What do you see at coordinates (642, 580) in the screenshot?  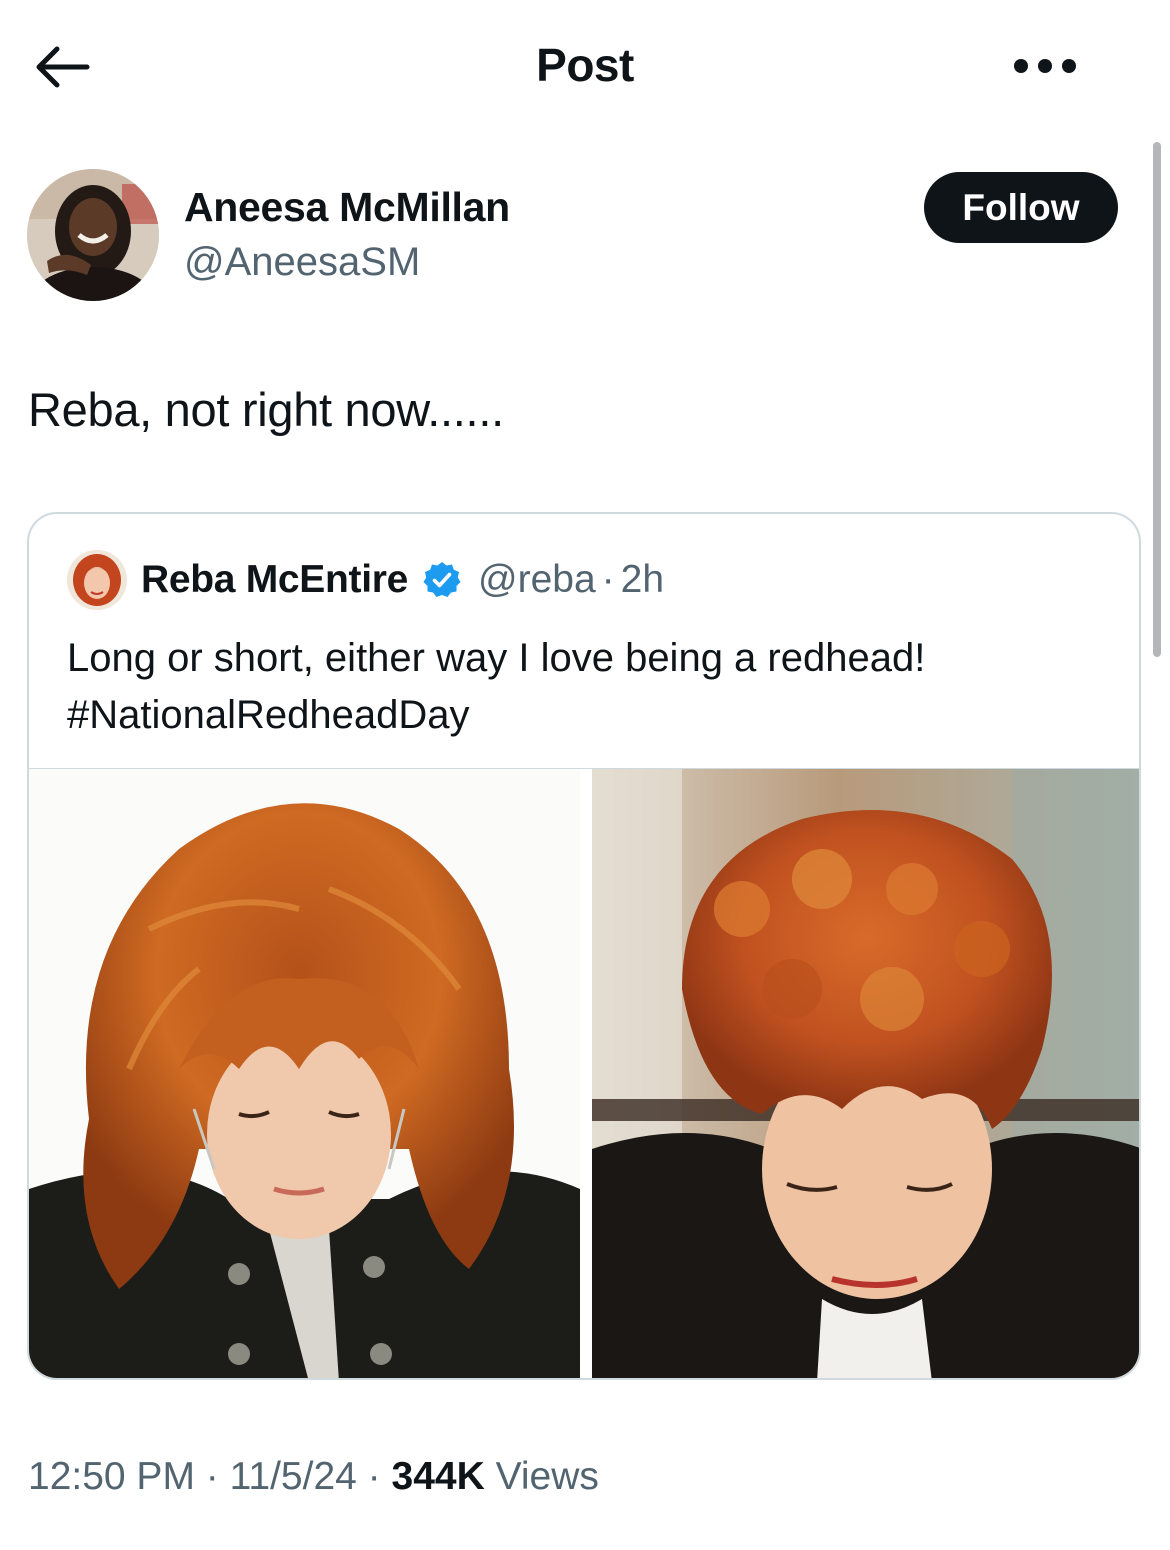 I see `quoted-post-time: 2h` at bounding box center [642, 580].